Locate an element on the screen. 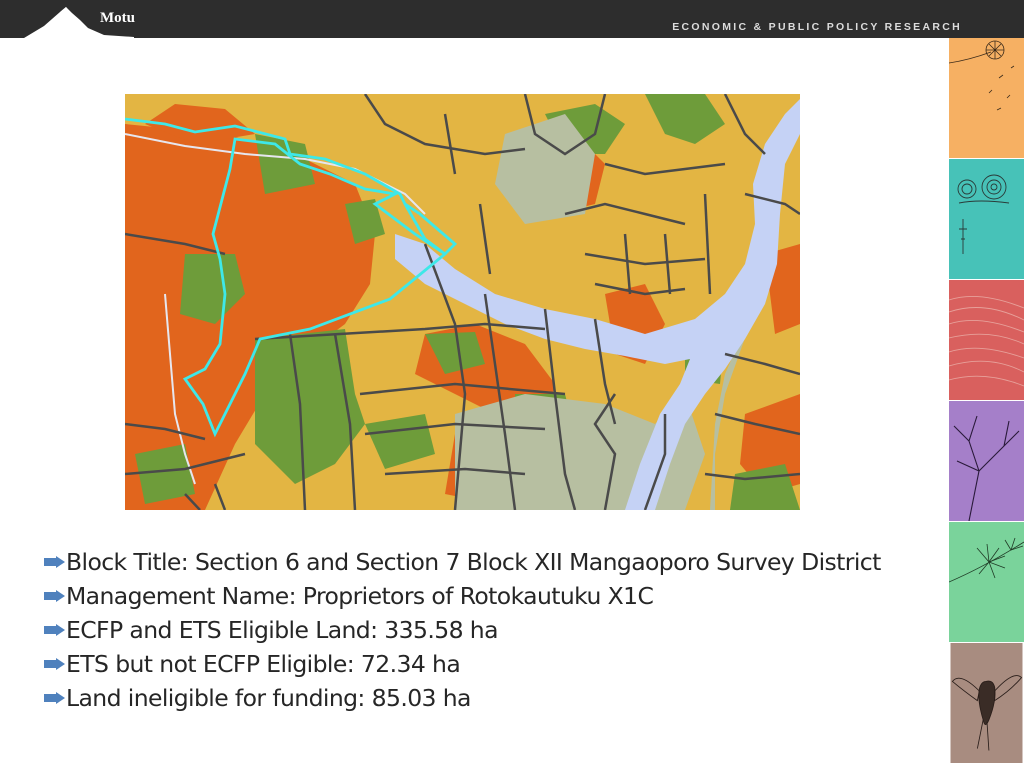  contour-lines-tile is located at coordinates (986, 340).